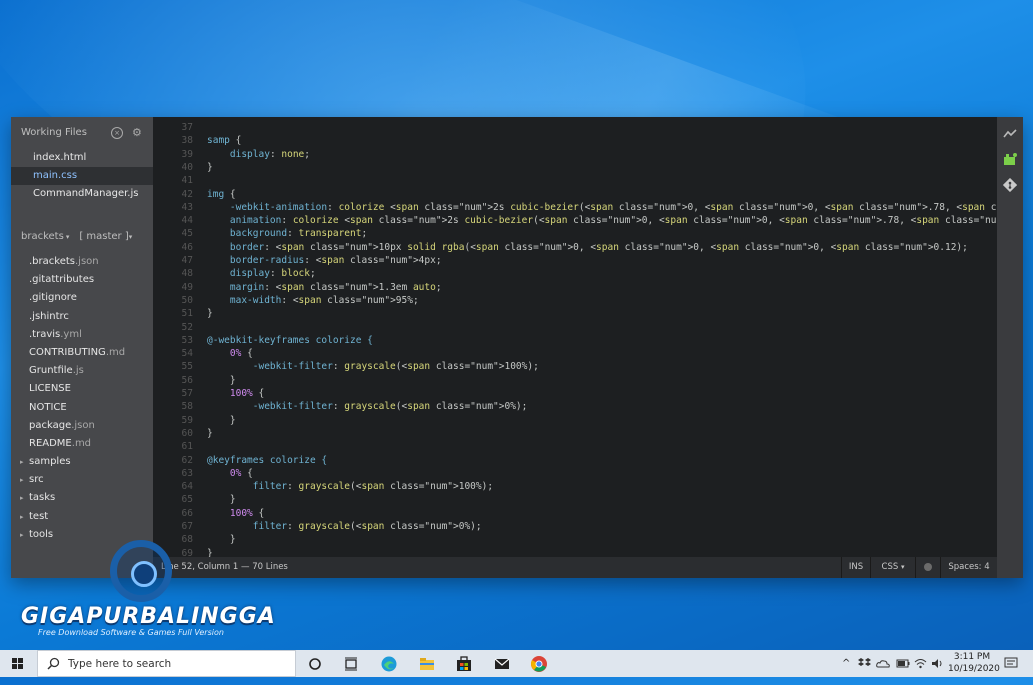 Image resolution: width=1033 pixels, height=685 pixels. What do you see at coordinates (464, 664) in the screenshot?
I see `microsoft-store-icon` at bounding box center [464, 664].